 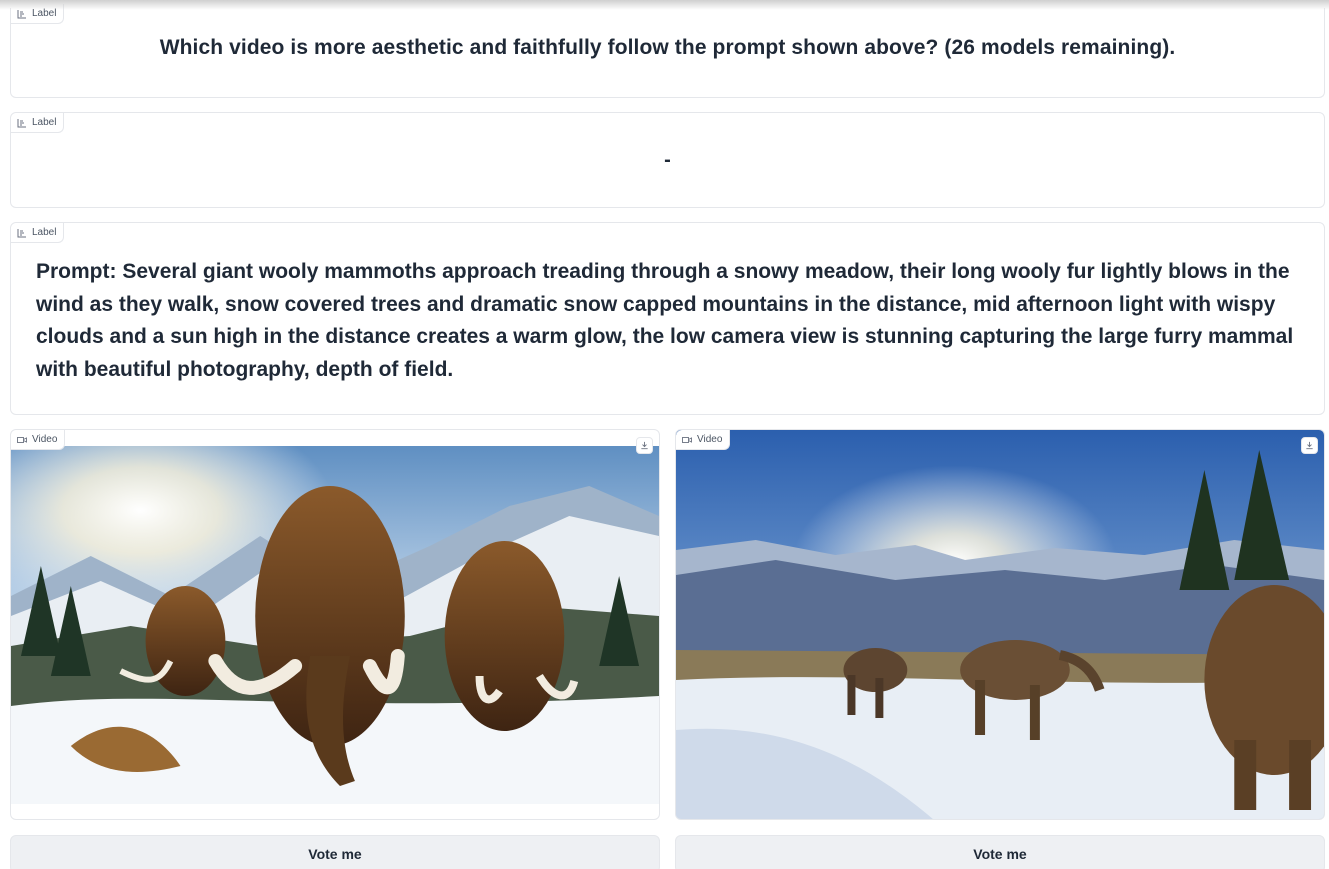 I want to click on result-label-panel: Label -, so click(x=667, y=160).